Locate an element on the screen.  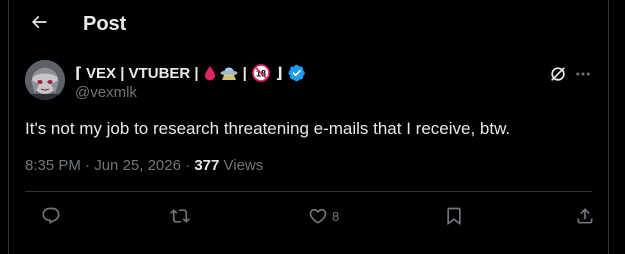
reply-icon is located at coordinates (51, 216).